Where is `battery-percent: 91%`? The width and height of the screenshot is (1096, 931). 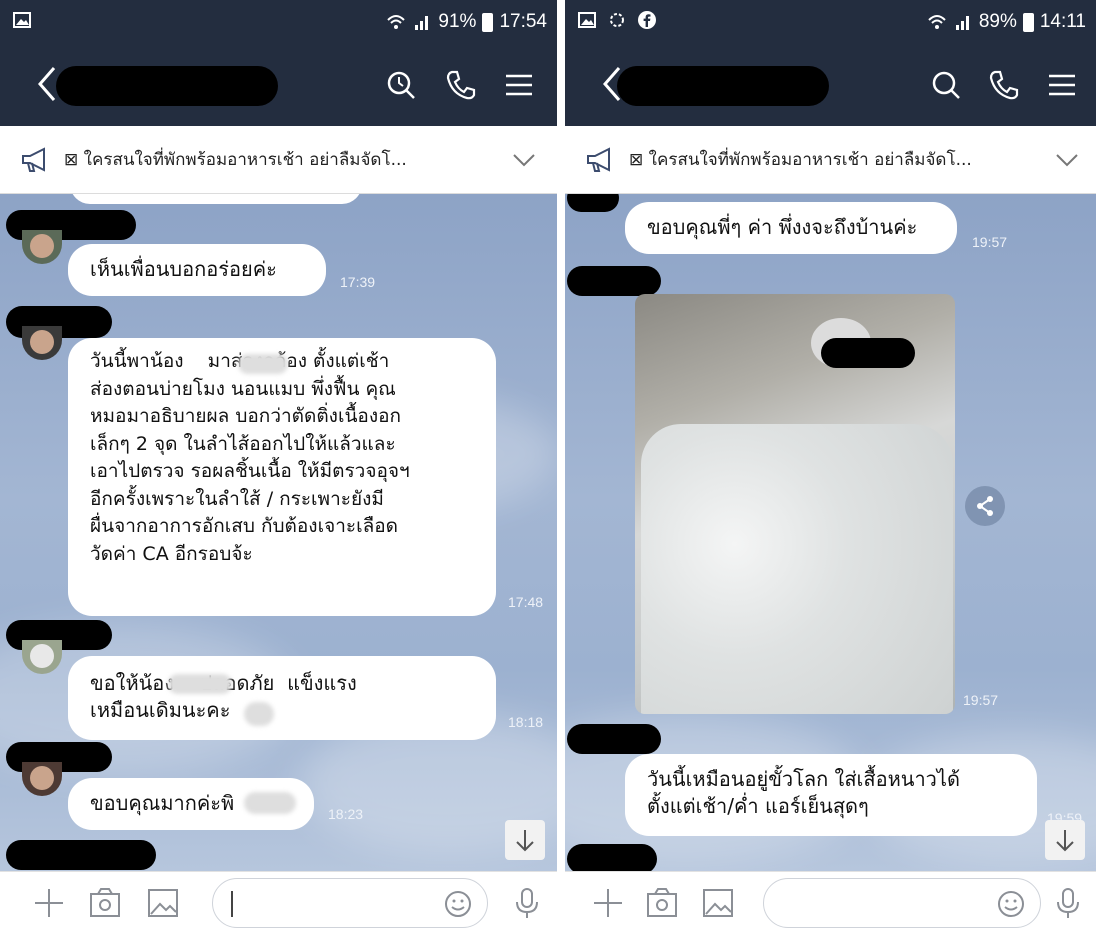
battery-percent: 91% is located at coordinates (457, 21).